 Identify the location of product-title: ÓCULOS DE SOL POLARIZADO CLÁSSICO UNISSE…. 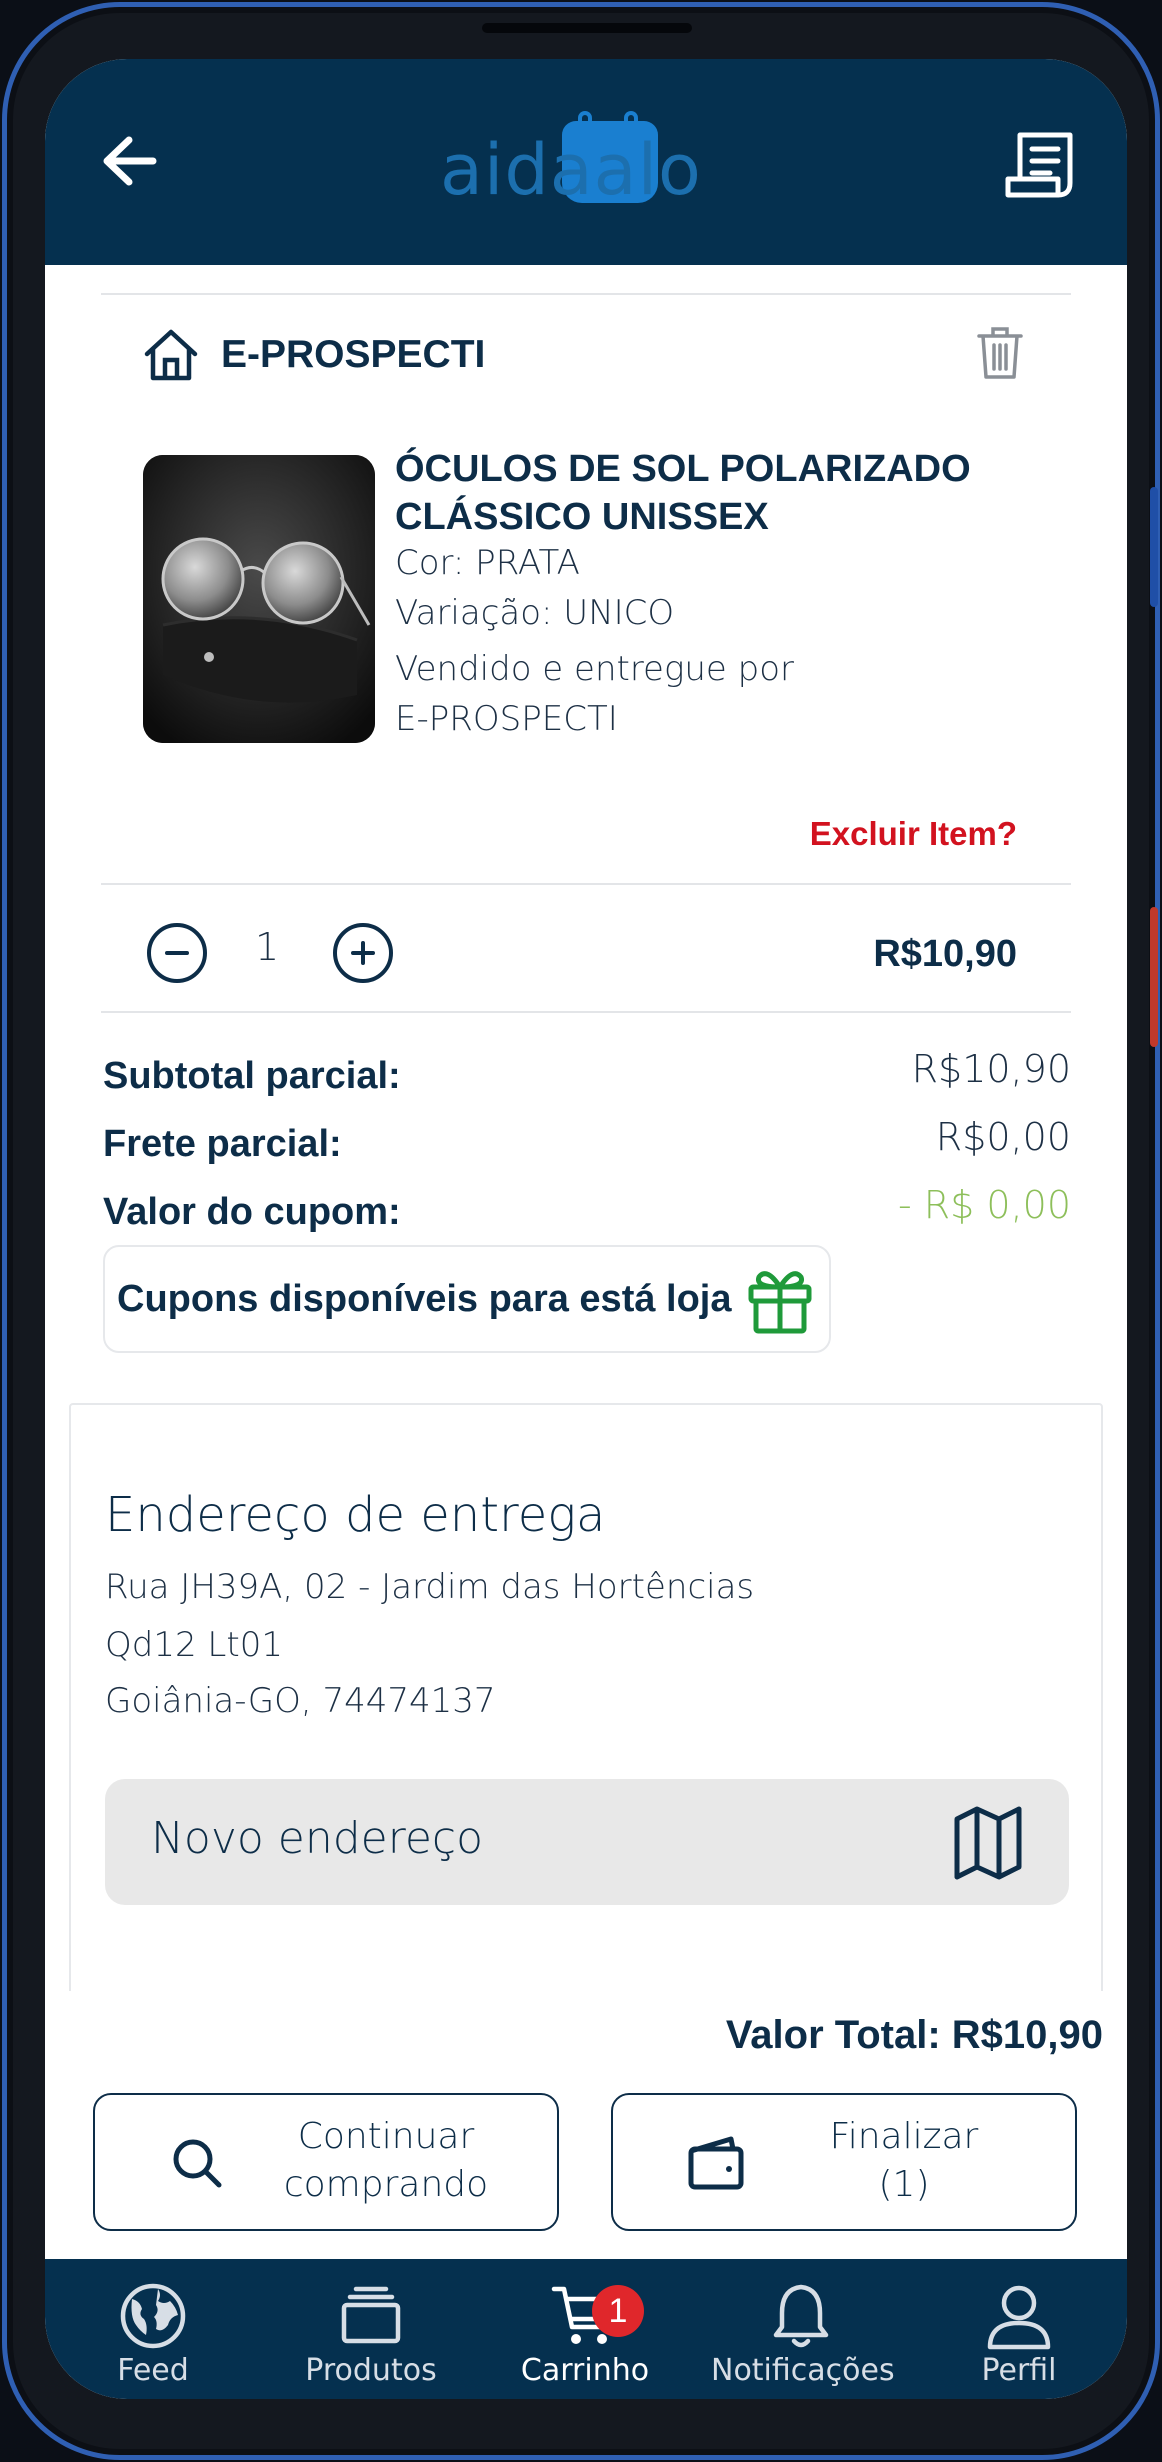
(715, 493).